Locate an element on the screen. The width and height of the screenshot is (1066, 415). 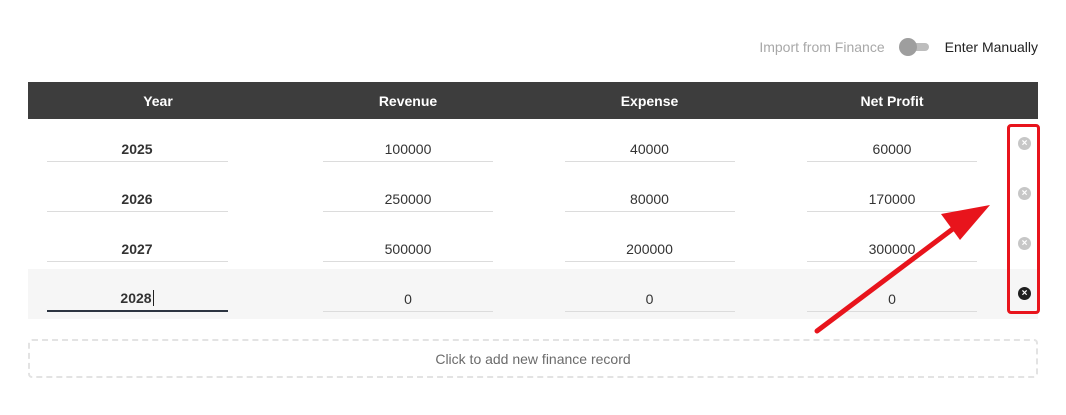
annotation-arrow is located at coordinates (902, 269).